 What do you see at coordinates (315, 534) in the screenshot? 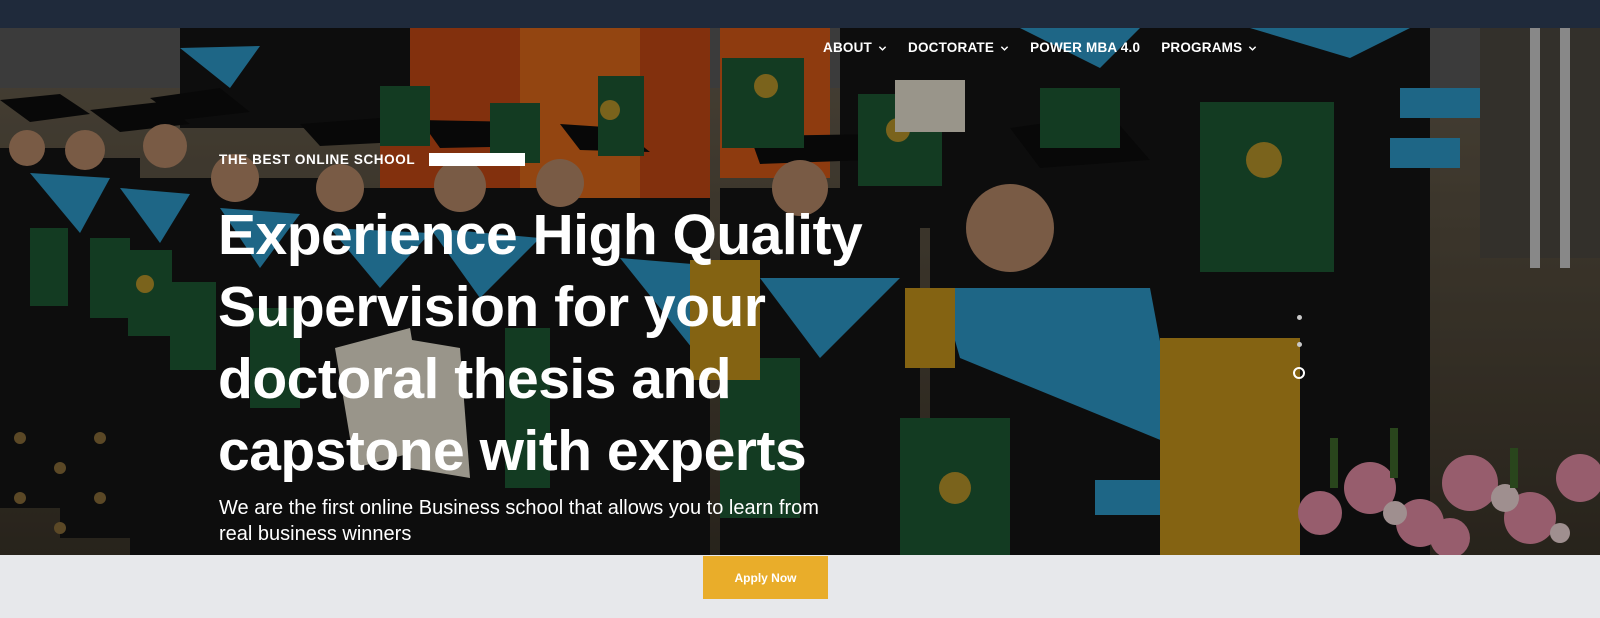
I see `subtitle-line: real business winners` at bounding box center [315, 534].